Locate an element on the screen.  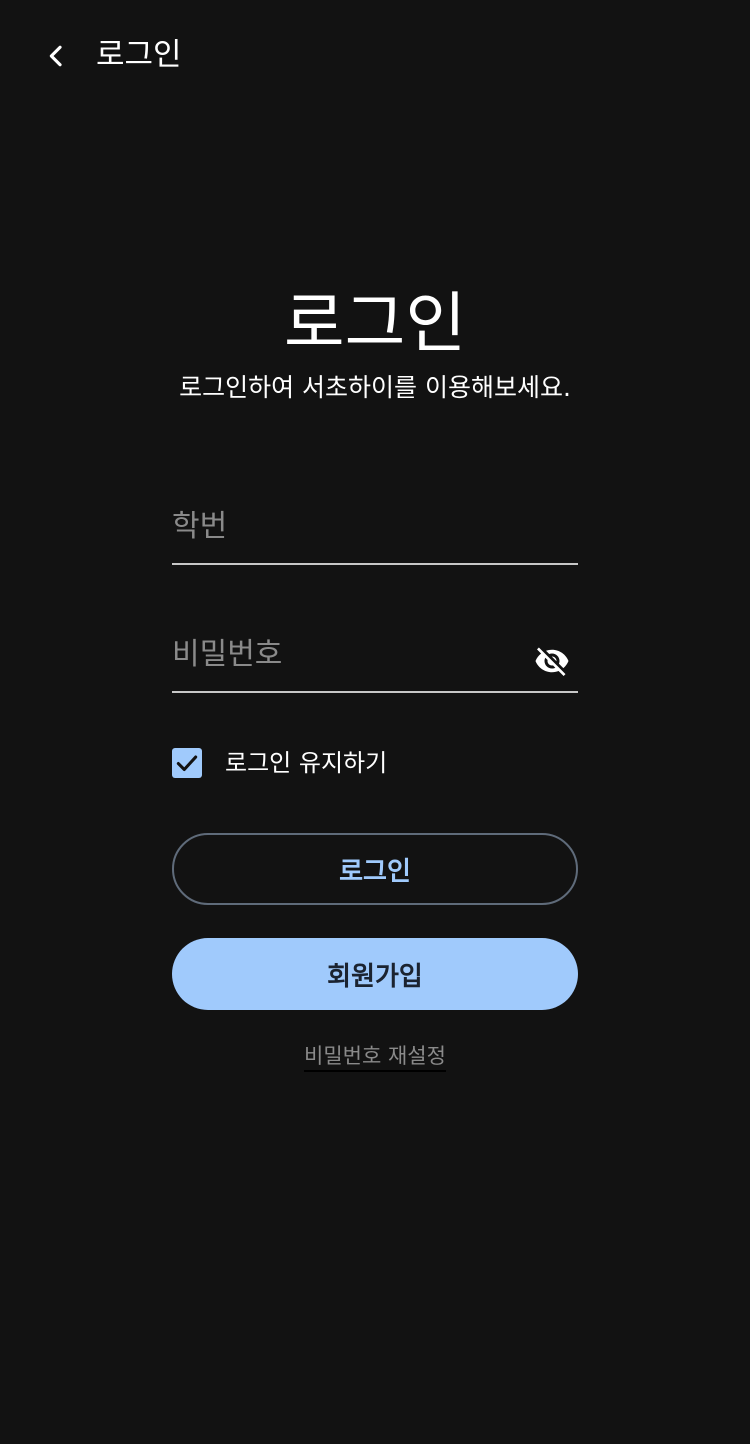
eye-off-icon is located at coordinates (552, 661).